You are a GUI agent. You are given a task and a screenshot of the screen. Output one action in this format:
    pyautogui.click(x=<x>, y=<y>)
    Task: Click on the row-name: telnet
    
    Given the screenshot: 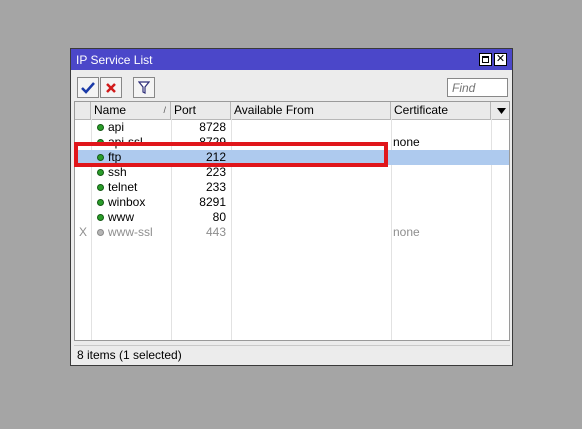 What is the action you would take?
    pyautogui.click(x=134, y=187)
    